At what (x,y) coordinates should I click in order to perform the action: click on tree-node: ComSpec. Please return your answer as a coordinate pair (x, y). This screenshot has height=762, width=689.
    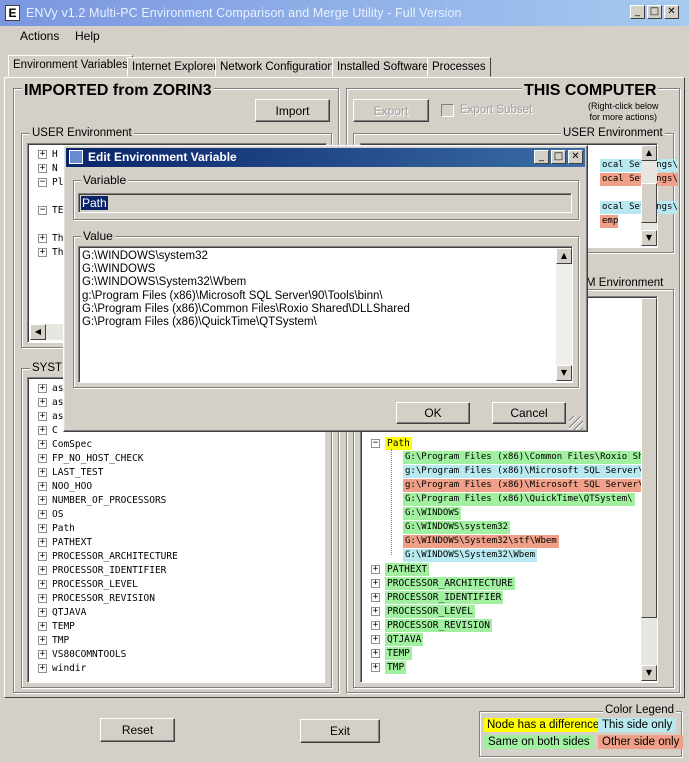
    Looking at the image, I should click on (72, 444).